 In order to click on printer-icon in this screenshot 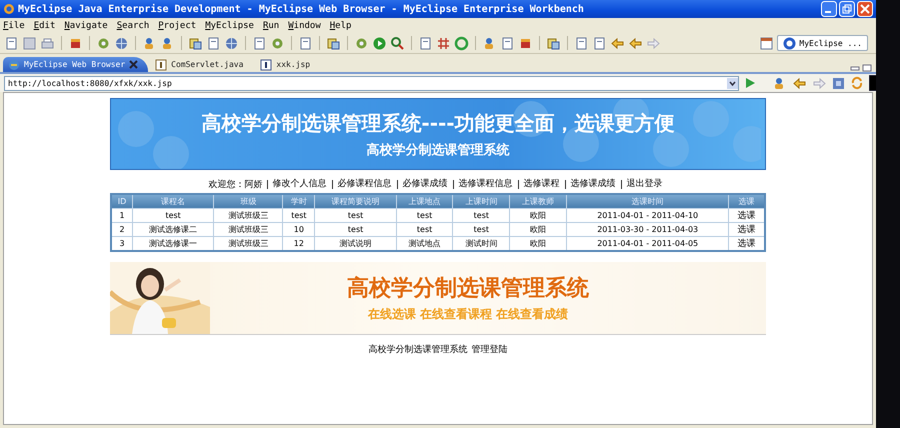, I will do `click(47, 43)`.